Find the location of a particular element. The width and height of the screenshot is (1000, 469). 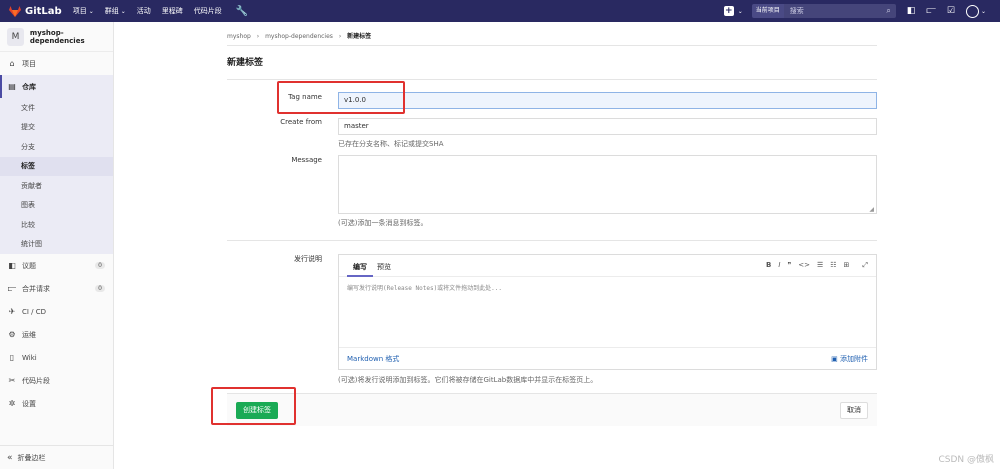

tab-preview: 预览 is located at coordinates (384, 267).